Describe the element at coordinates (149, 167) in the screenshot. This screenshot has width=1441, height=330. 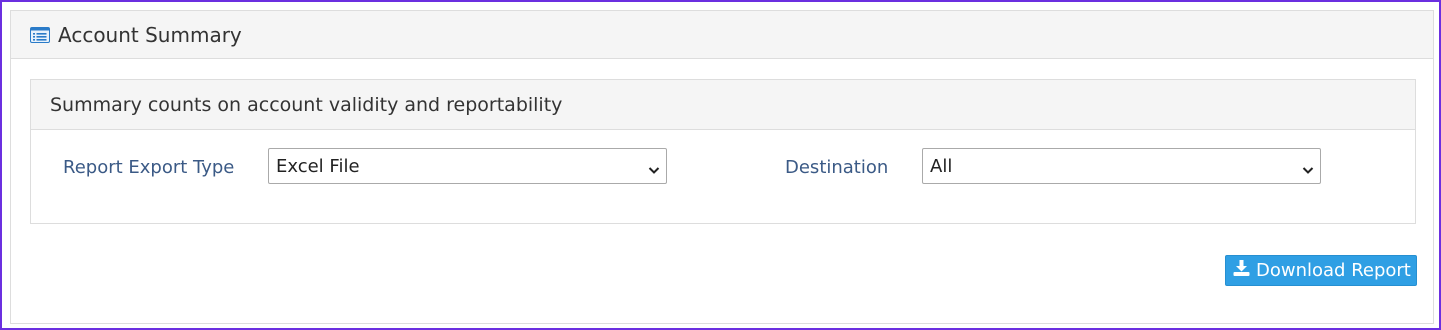
I see `export-type-label: Report Export Type` at that location.